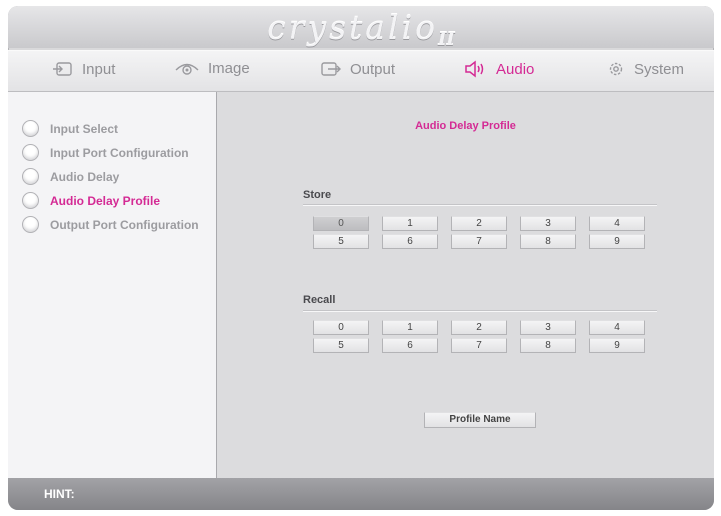 Image resolution: width=721 pixels, height=516 pixels. I want to click on header: crystalioII, so click(361, 28).